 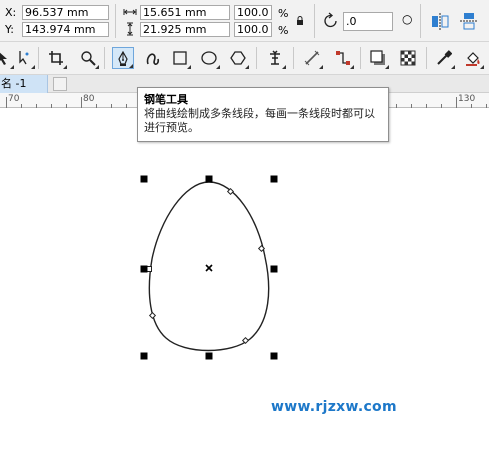 I want to click on ellipse-icon, so click(x=209, y=58).